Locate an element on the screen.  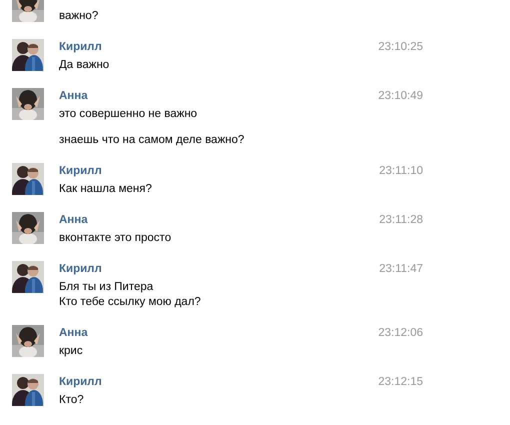
message-time: 23:12:15 is located at coordinates (400, 382).